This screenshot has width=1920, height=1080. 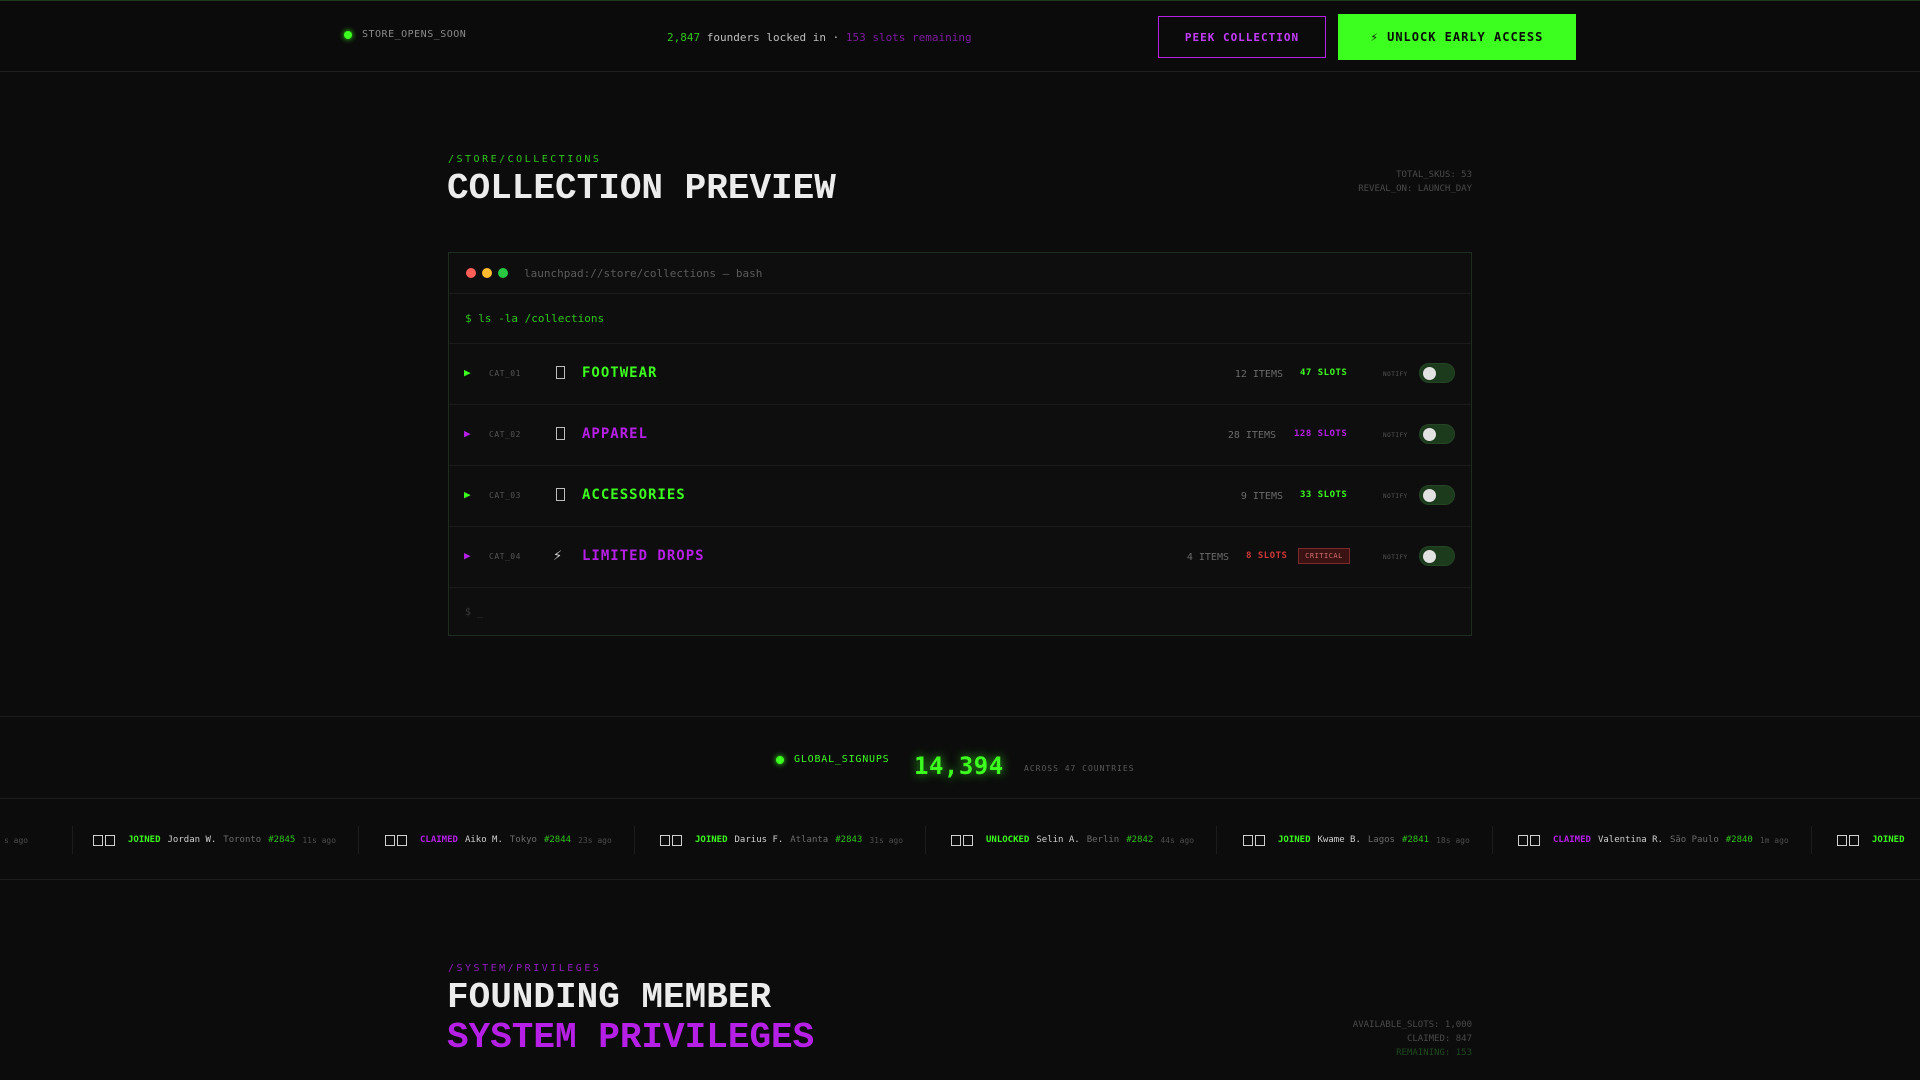 What do you see at coordinates (525, 159) in the screenshot?
I see `collections-eyebrow: /STORE/COLLECTIONS` at bounding box center [525, 159].